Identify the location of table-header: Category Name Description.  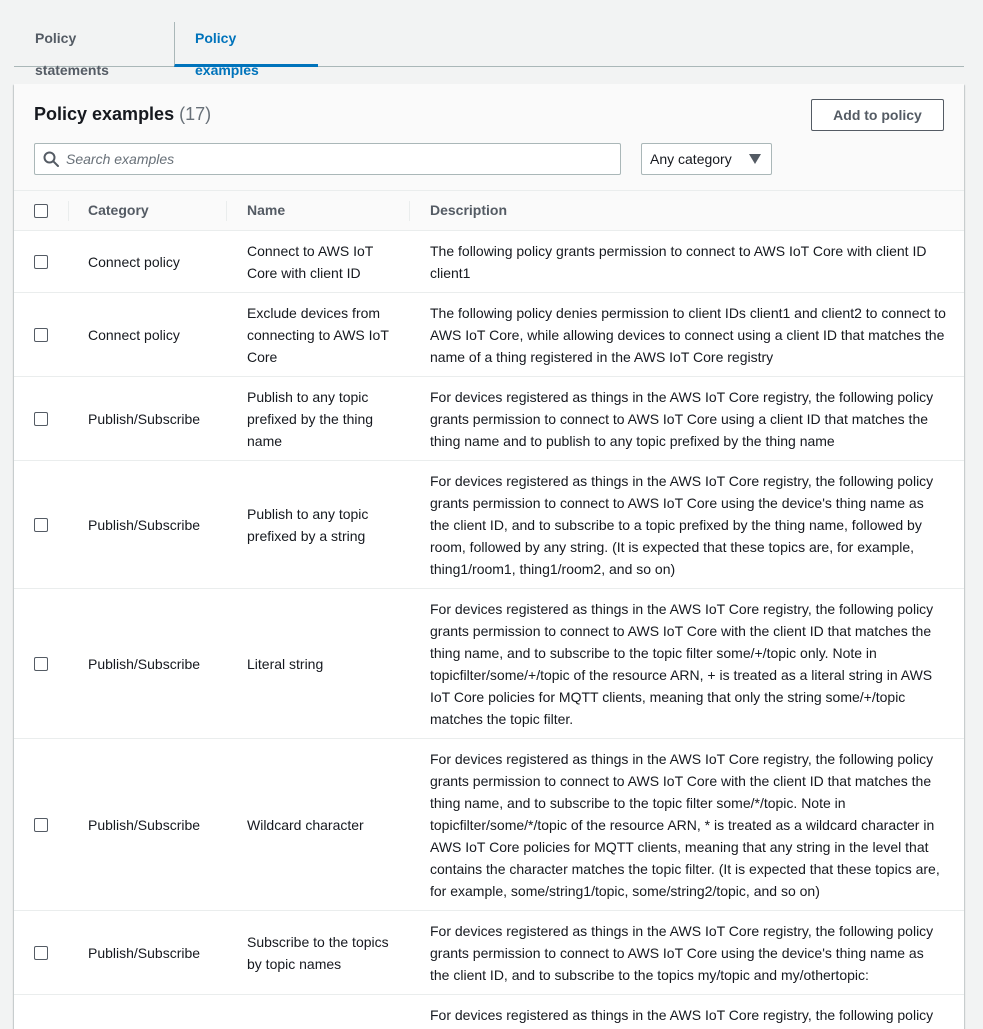
(489, 211).